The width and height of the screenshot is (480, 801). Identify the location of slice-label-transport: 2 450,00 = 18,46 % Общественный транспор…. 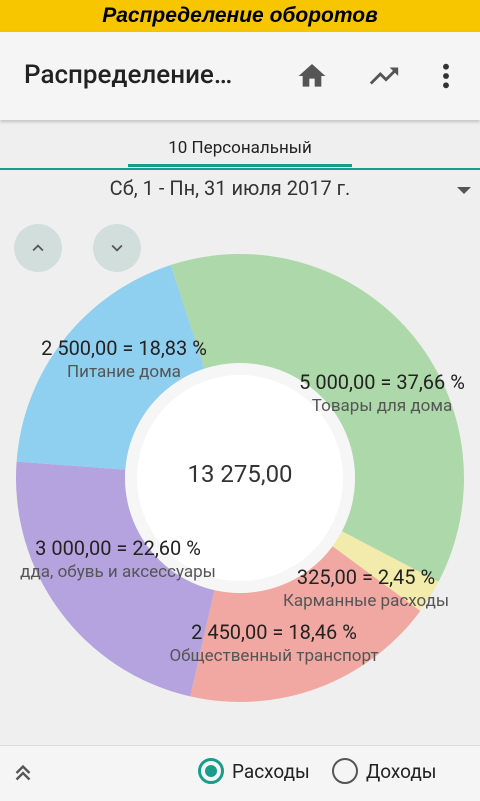
(274, 643).